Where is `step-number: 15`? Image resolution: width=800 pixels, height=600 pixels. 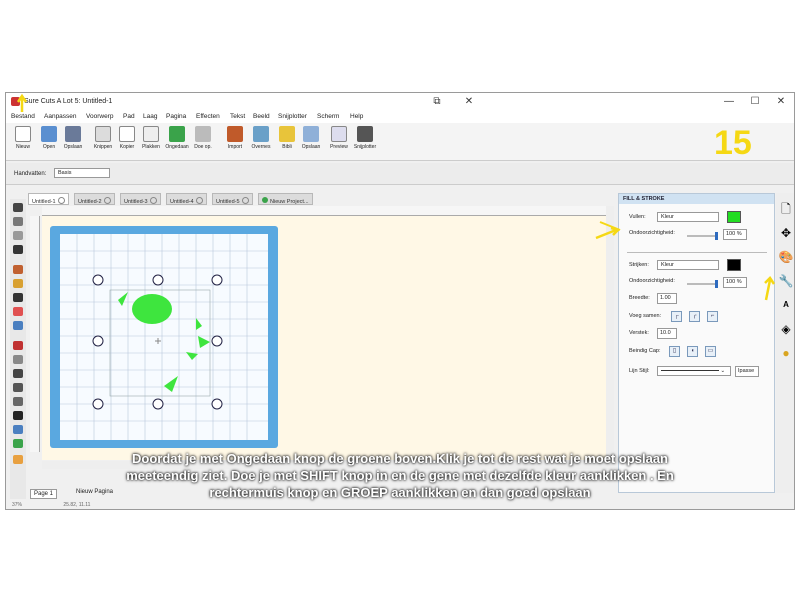 step-number: 15 is located at coordinates (733, 143).